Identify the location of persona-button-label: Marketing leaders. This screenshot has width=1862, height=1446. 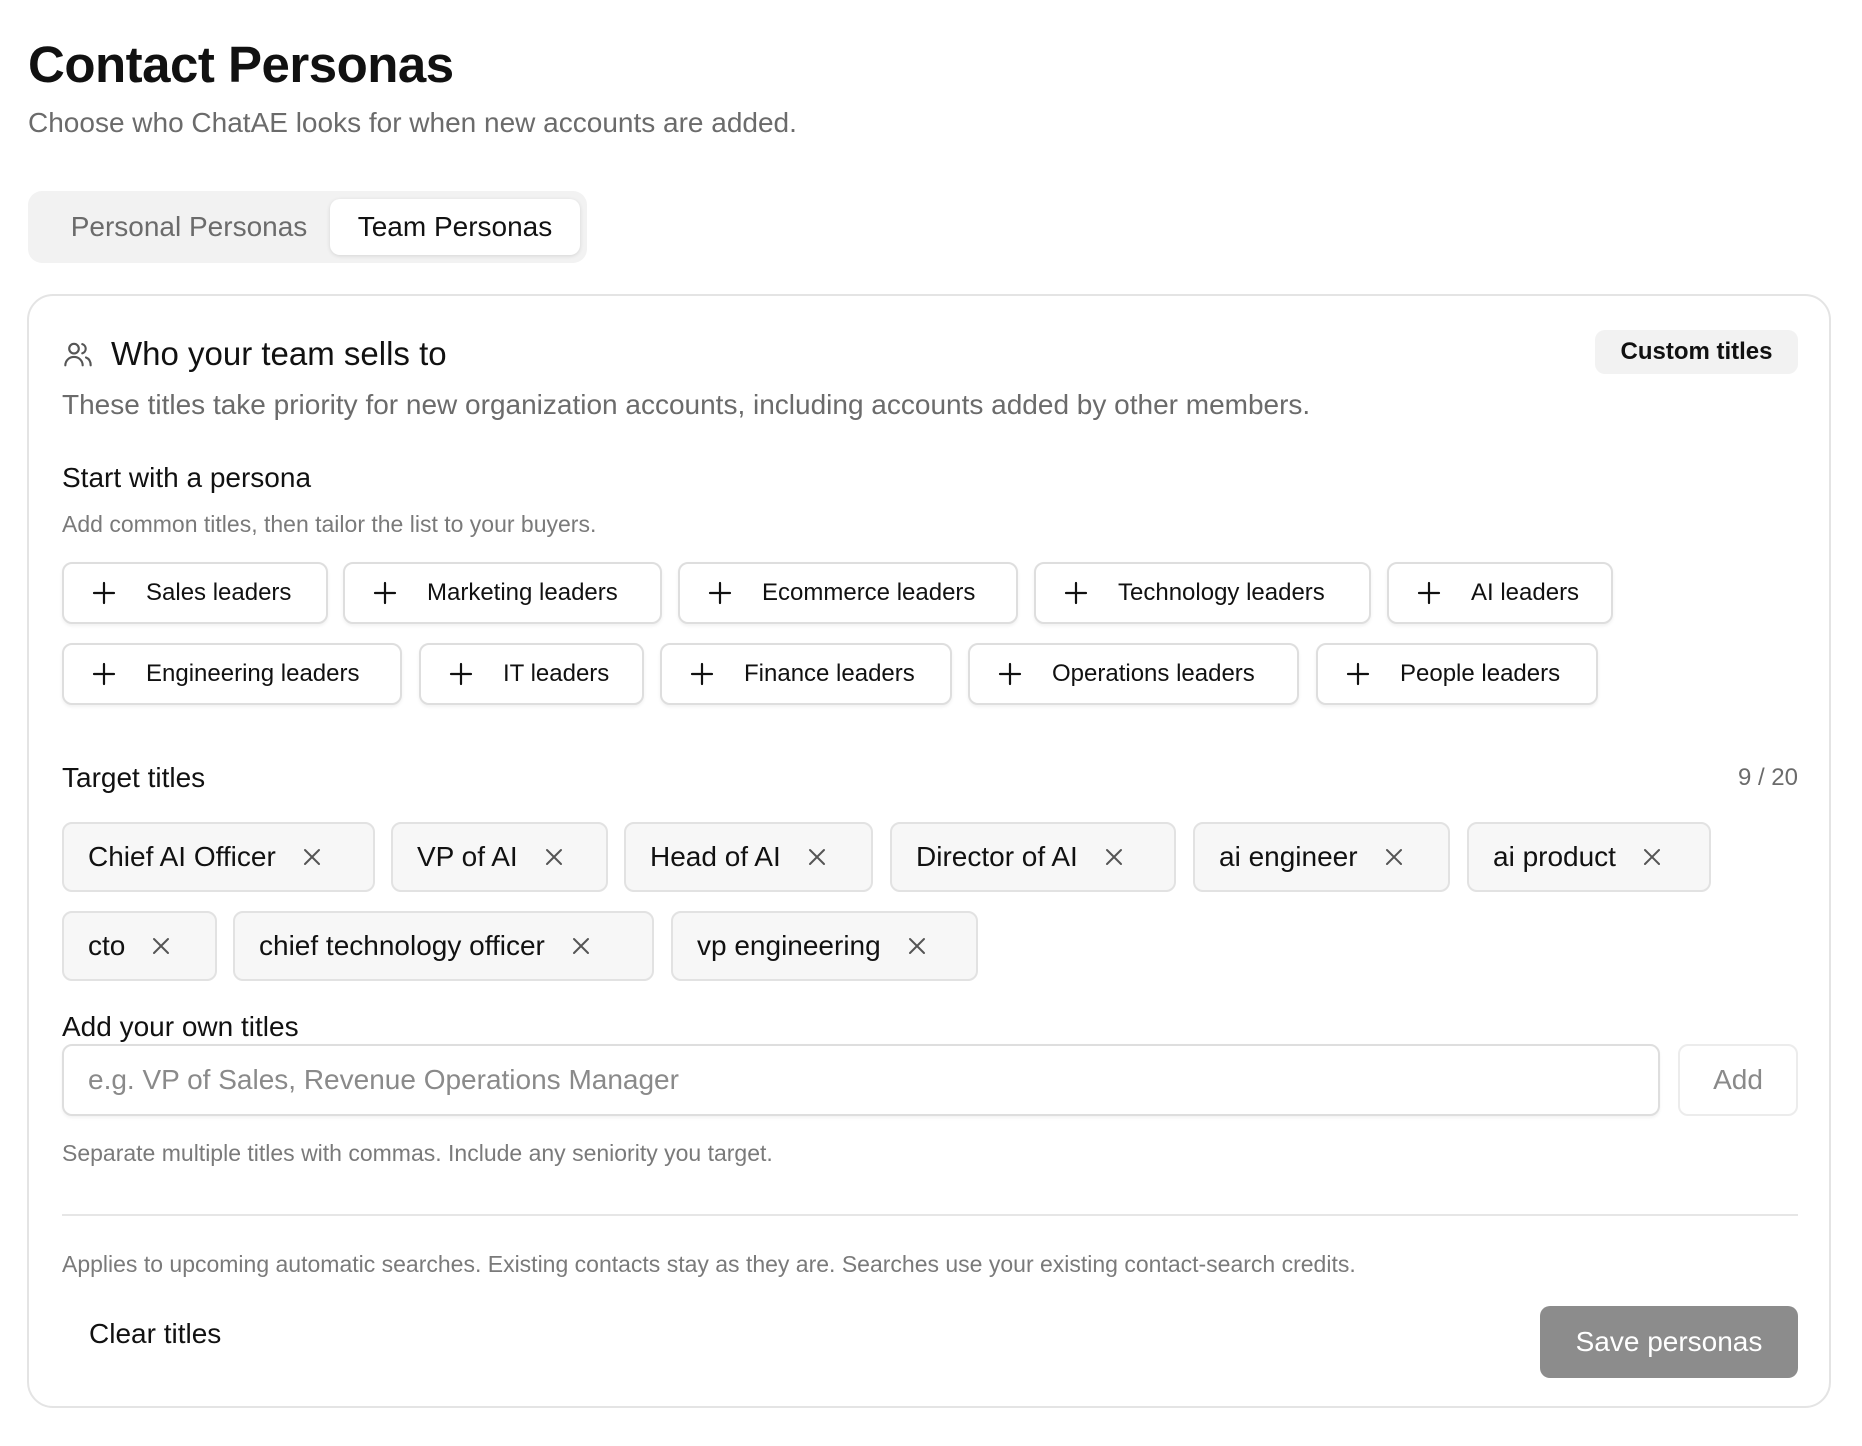
(522, 592).